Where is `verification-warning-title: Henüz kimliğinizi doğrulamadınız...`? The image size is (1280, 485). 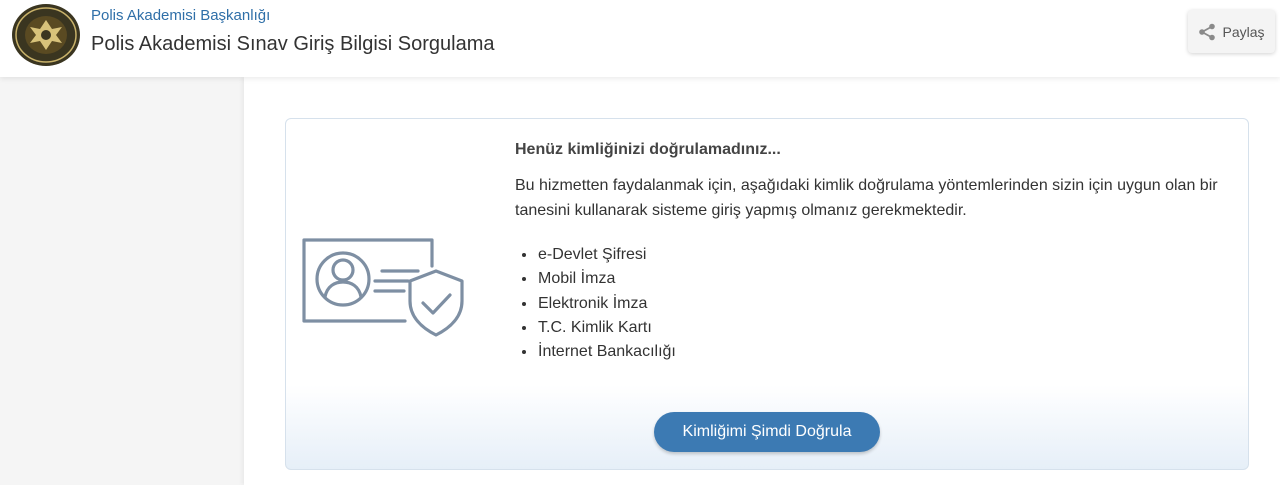
verification-warning-title: Henüz kimliğinizi doğrulamadınız... is located at coordinates (648, 149).